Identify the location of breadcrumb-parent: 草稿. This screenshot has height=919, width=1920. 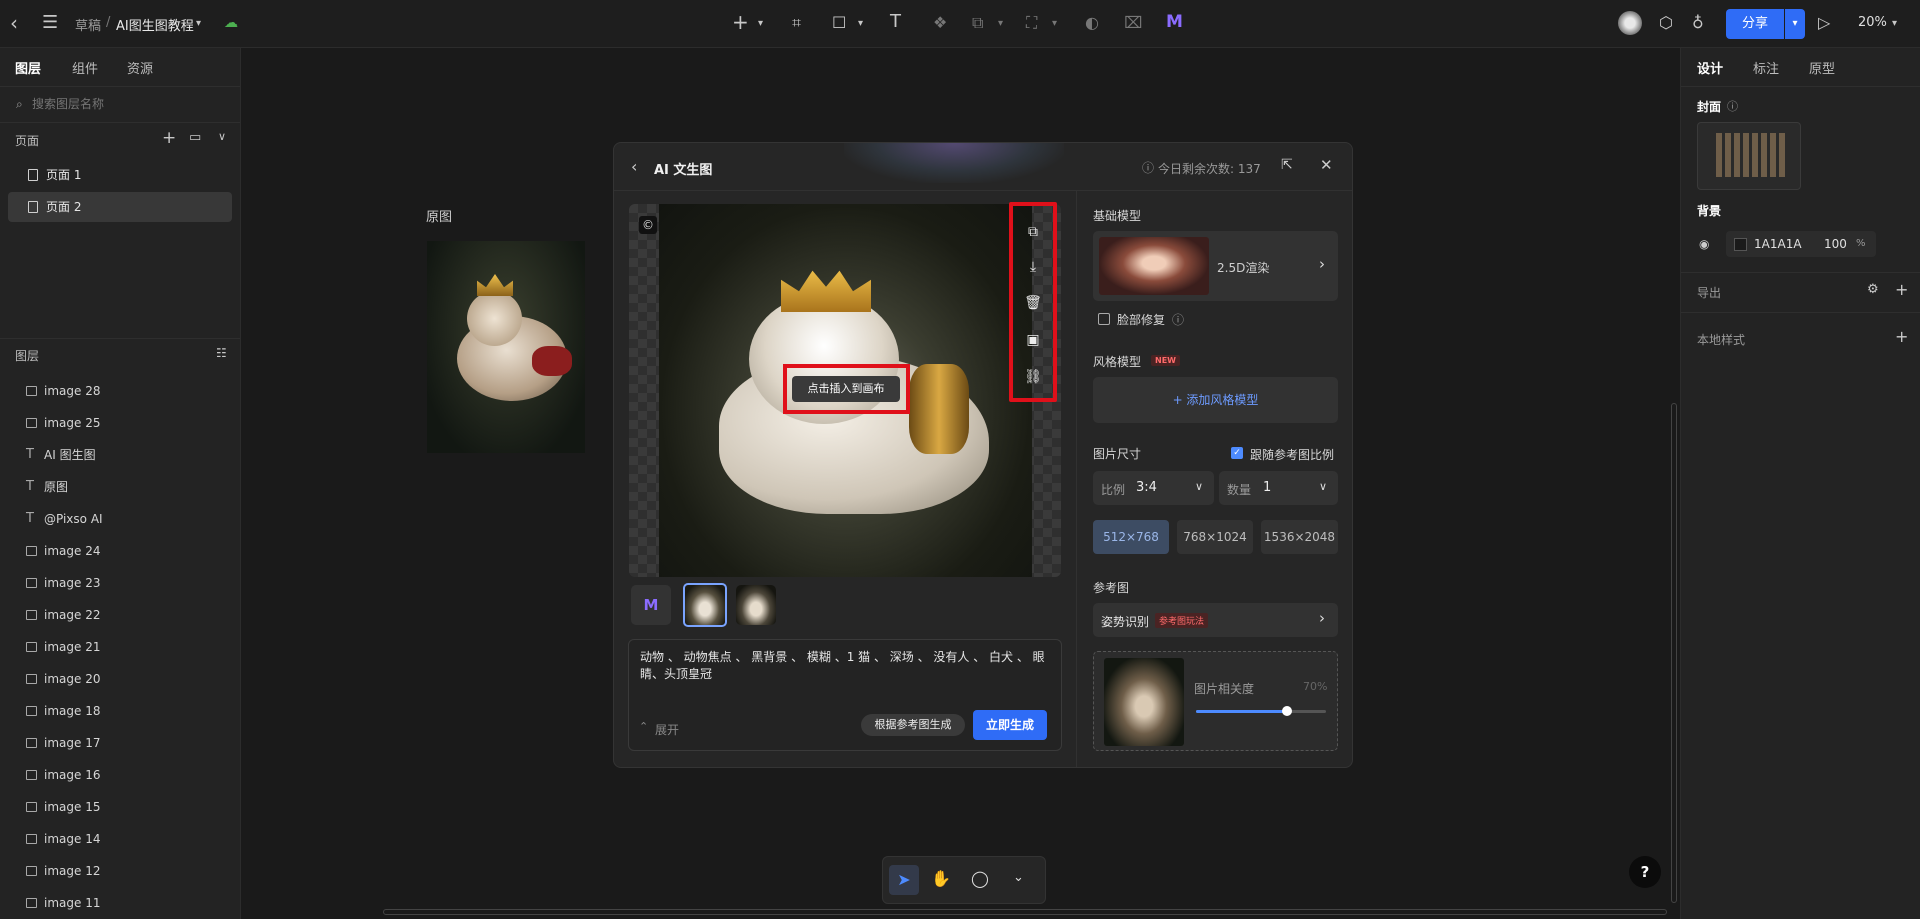
(88, 24).